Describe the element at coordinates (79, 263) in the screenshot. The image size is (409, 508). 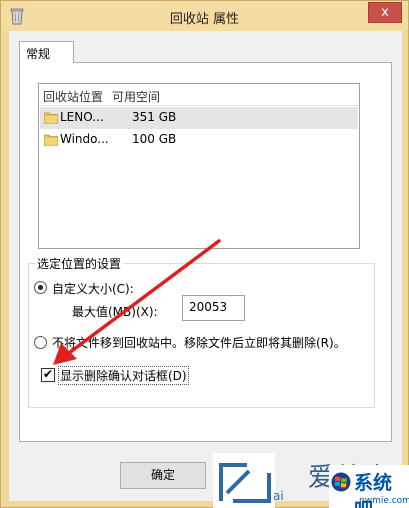
I see `group-label: 选定位置的设置` at that location.